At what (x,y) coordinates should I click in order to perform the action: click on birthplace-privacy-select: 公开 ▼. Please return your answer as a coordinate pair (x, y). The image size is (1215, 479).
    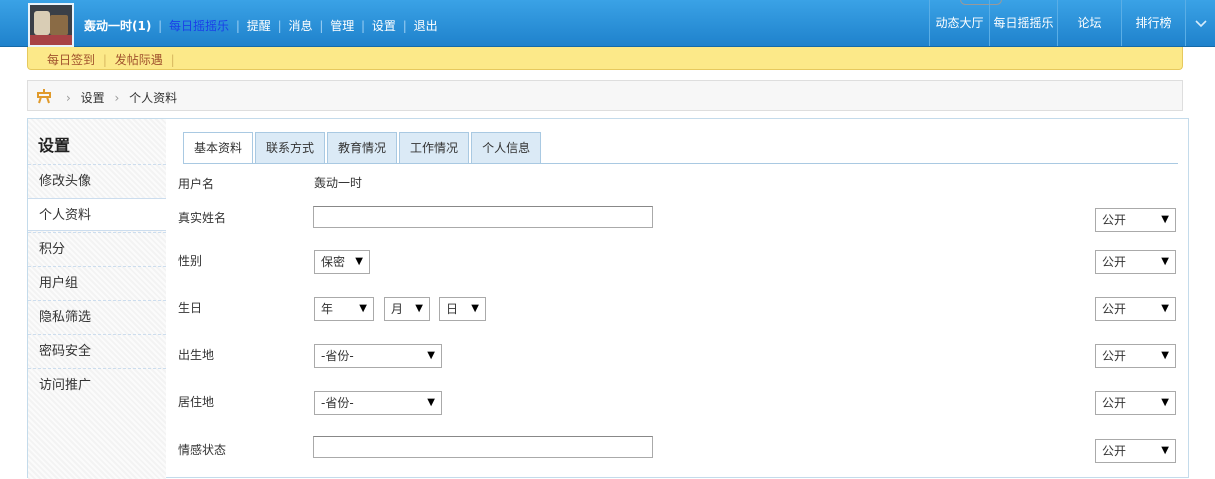
    Looking at the image, I should click on (1135, 356).